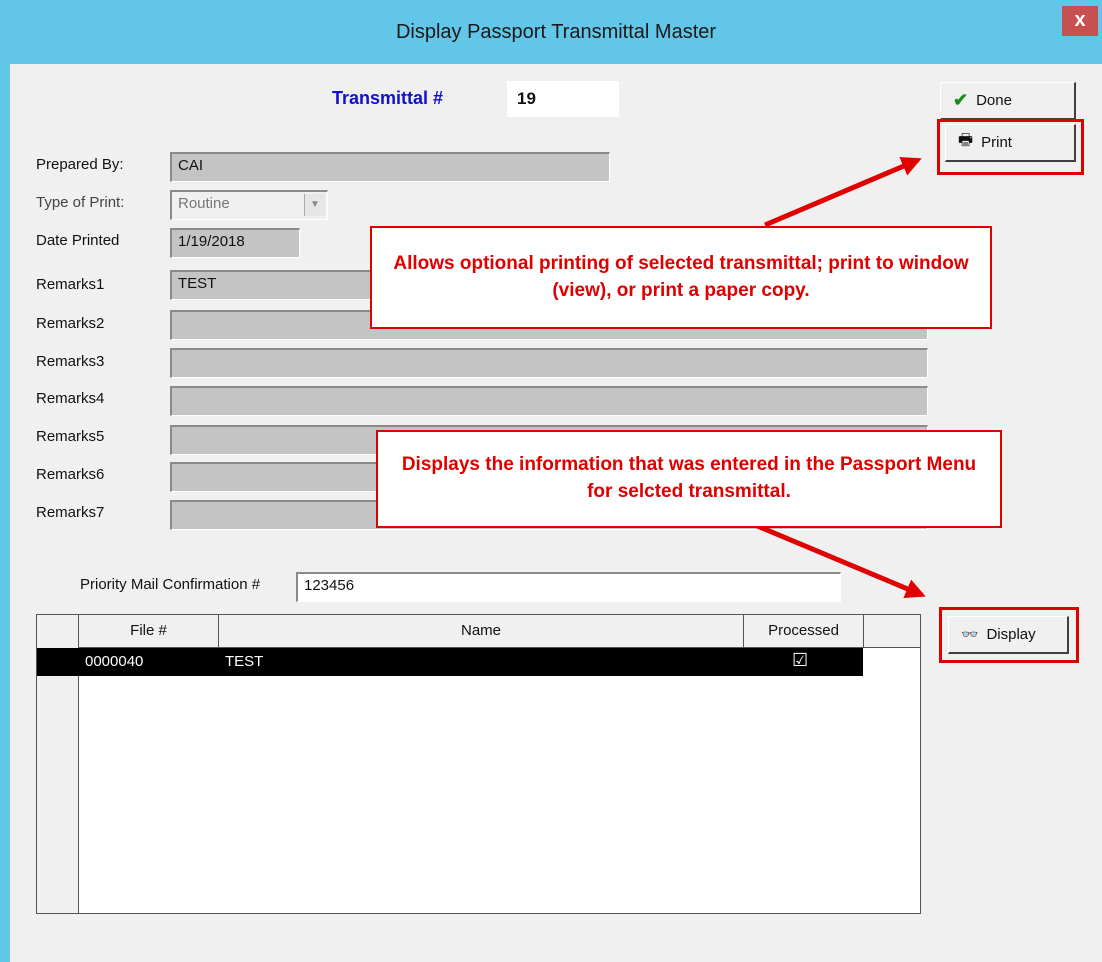 Image resolution: width=1102 pixels, height=962 pixels. I want to click on done-button-label: Done, so click(994, 100).